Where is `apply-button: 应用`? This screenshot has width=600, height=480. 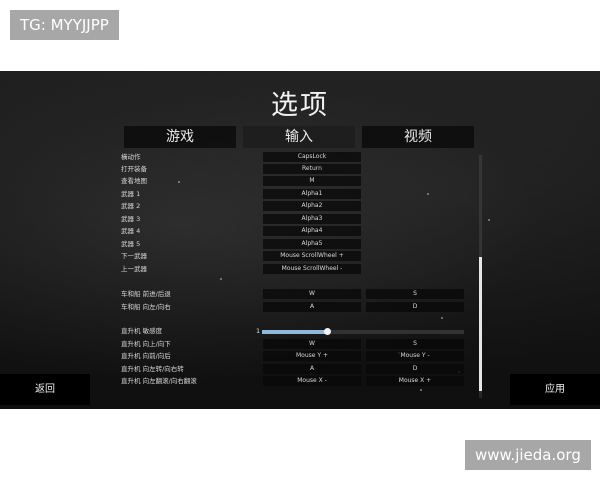
apply-button: 应用 is located at coordinates (555, 389).